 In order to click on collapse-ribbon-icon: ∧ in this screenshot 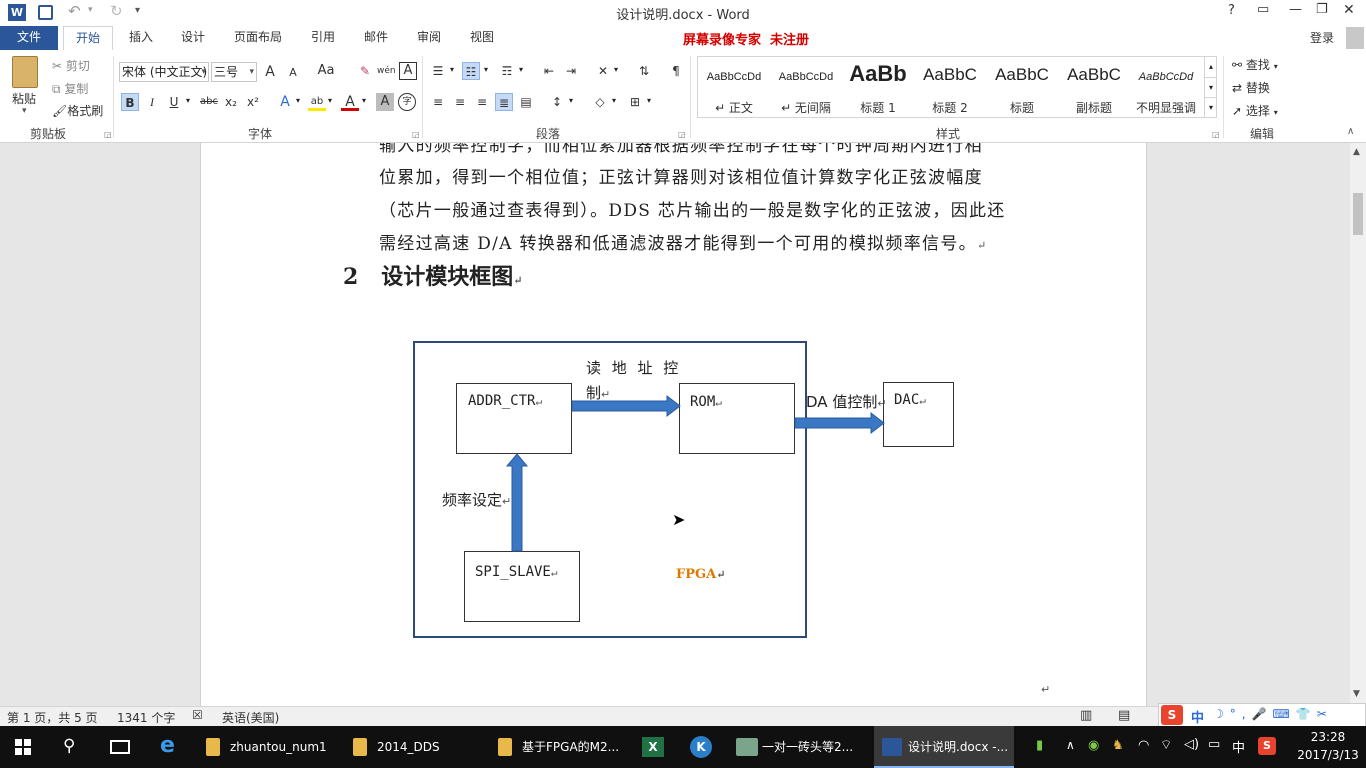, I will do `click(1350, 131)`.